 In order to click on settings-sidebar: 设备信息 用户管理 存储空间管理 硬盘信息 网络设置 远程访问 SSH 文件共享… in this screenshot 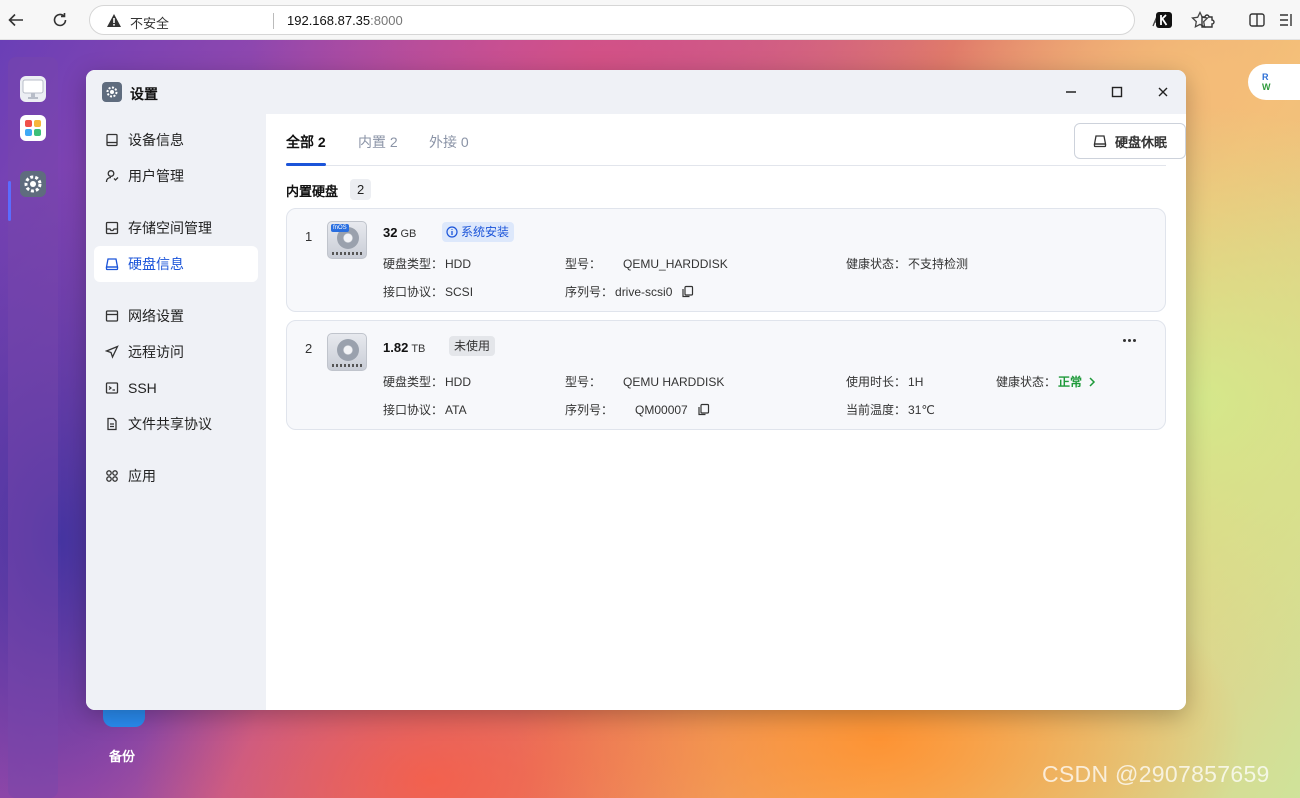, I will do `click(176, 412)`.